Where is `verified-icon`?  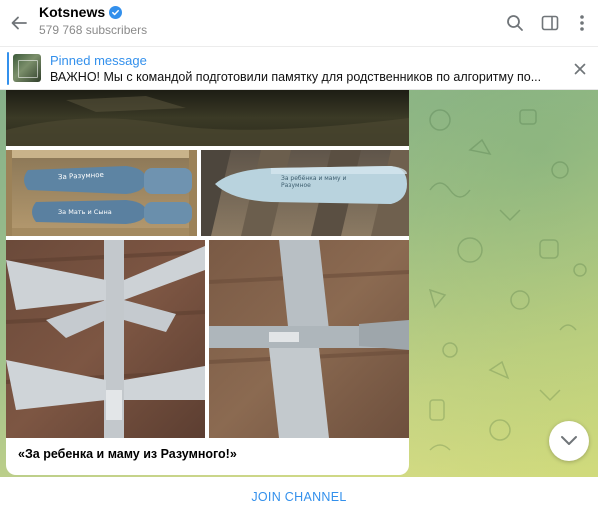
verified-icon is located at coordinates (116, 12).